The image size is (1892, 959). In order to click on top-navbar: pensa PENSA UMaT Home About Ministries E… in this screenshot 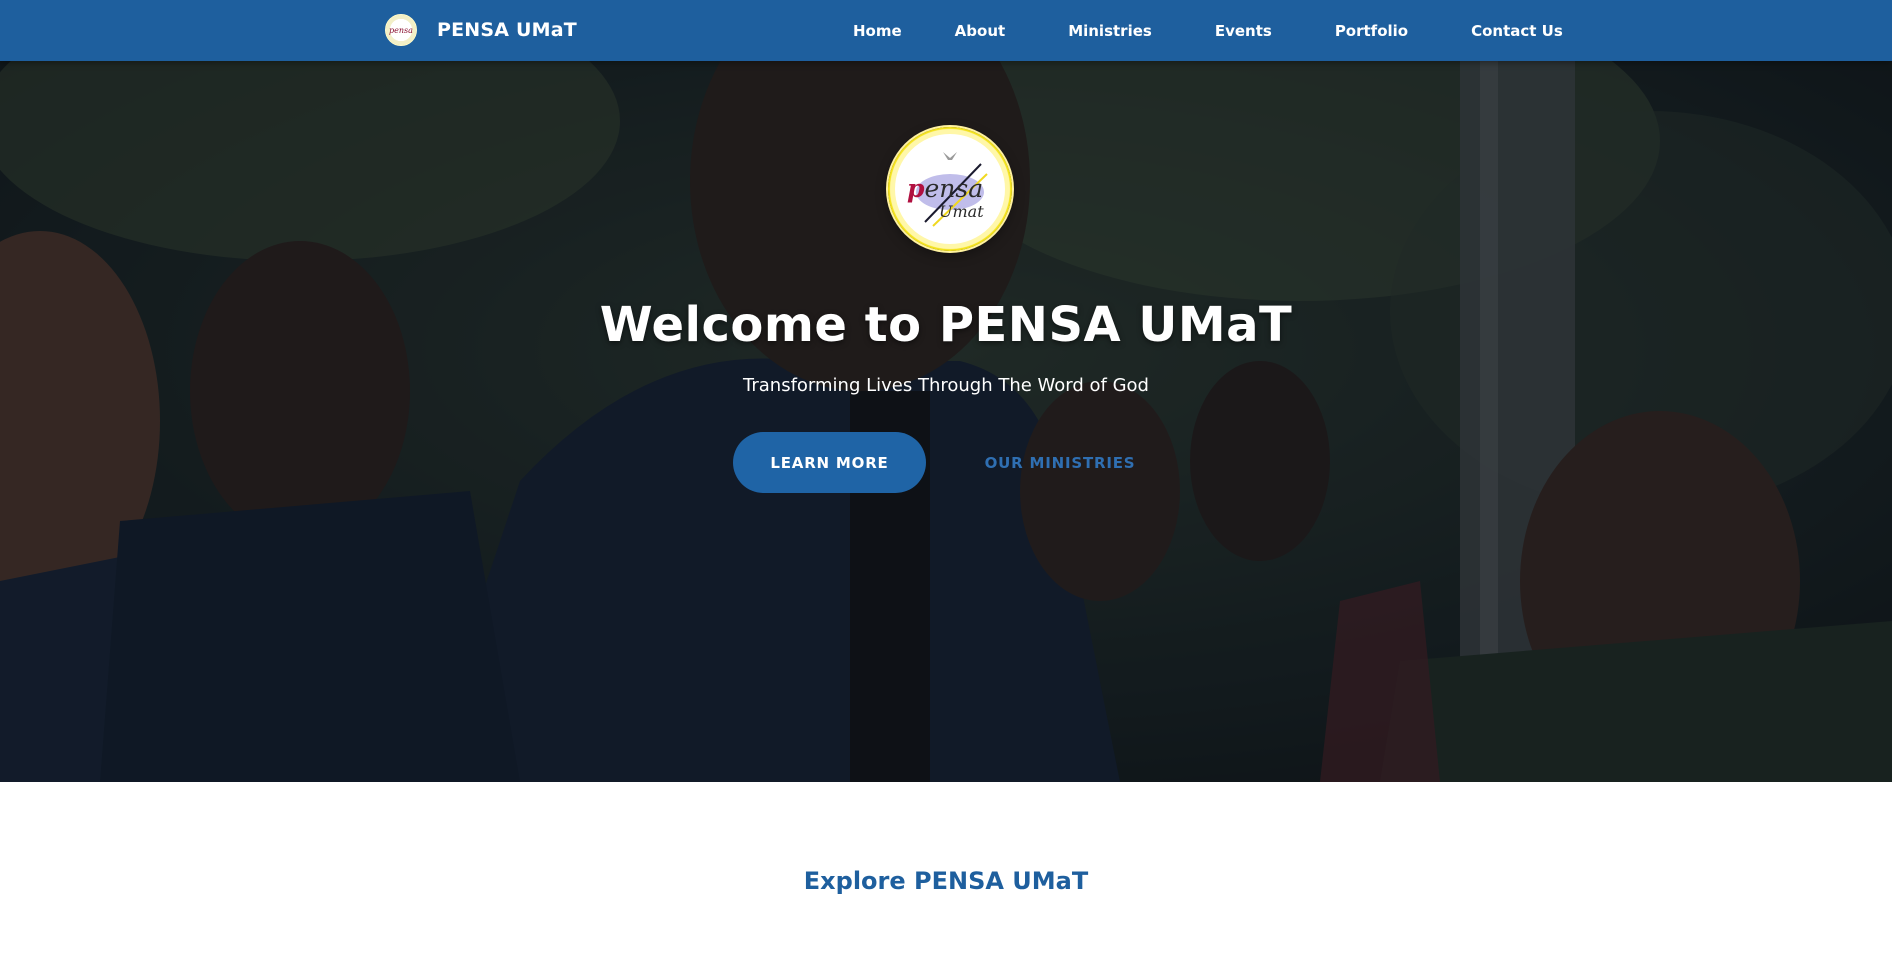, I will do `click(946, 30)`.